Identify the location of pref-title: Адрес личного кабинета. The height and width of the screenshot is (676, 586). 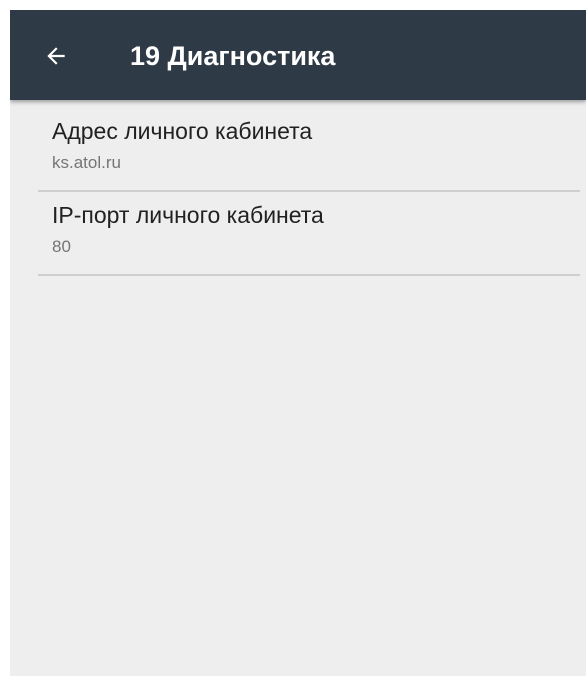
(182, 131).